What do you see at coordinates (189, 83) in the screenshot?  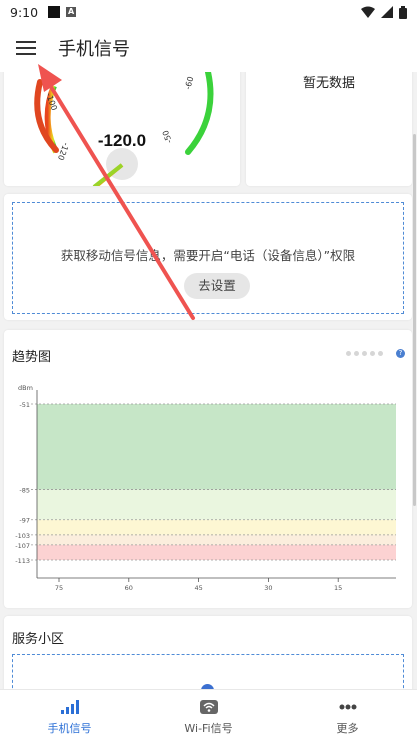 I see `gauge-tick-label: -60` at bounding box center [189, 83].